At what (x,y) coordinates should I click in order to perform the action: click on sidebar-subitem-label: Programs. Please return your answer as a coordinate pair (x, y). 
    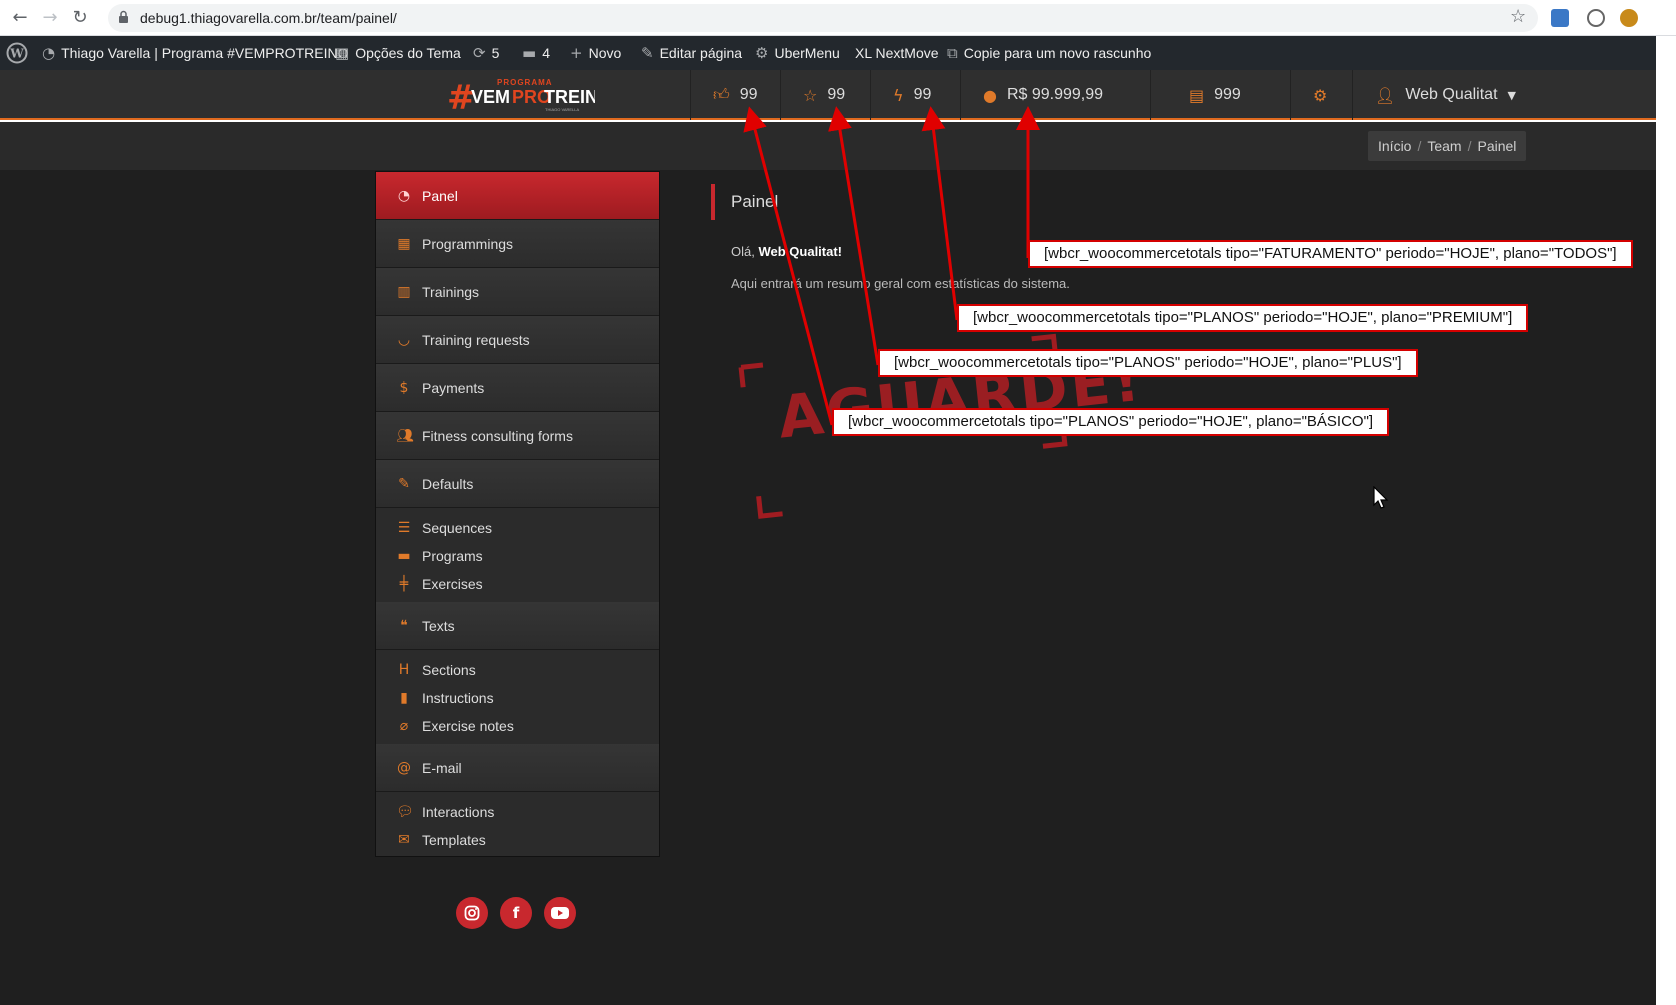
    Looking at the image, I should click on (452, 556).